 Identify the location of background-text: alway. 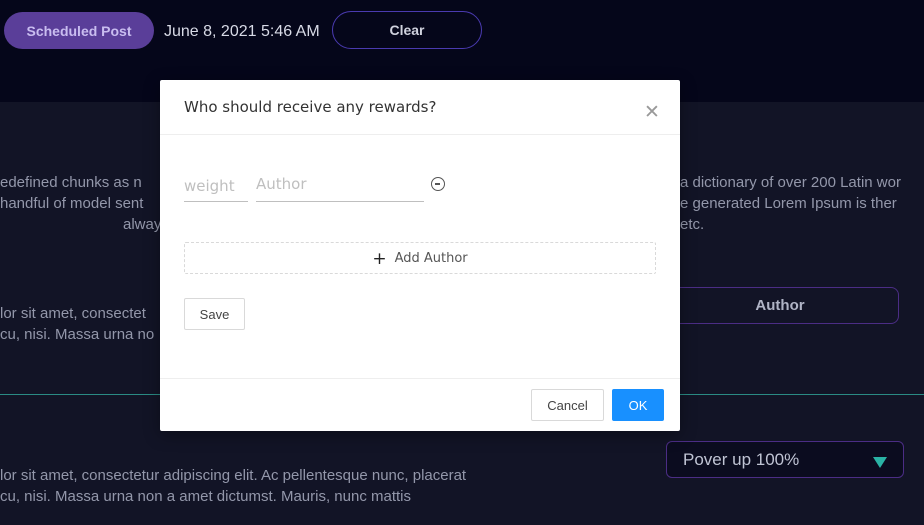
(142, 224).